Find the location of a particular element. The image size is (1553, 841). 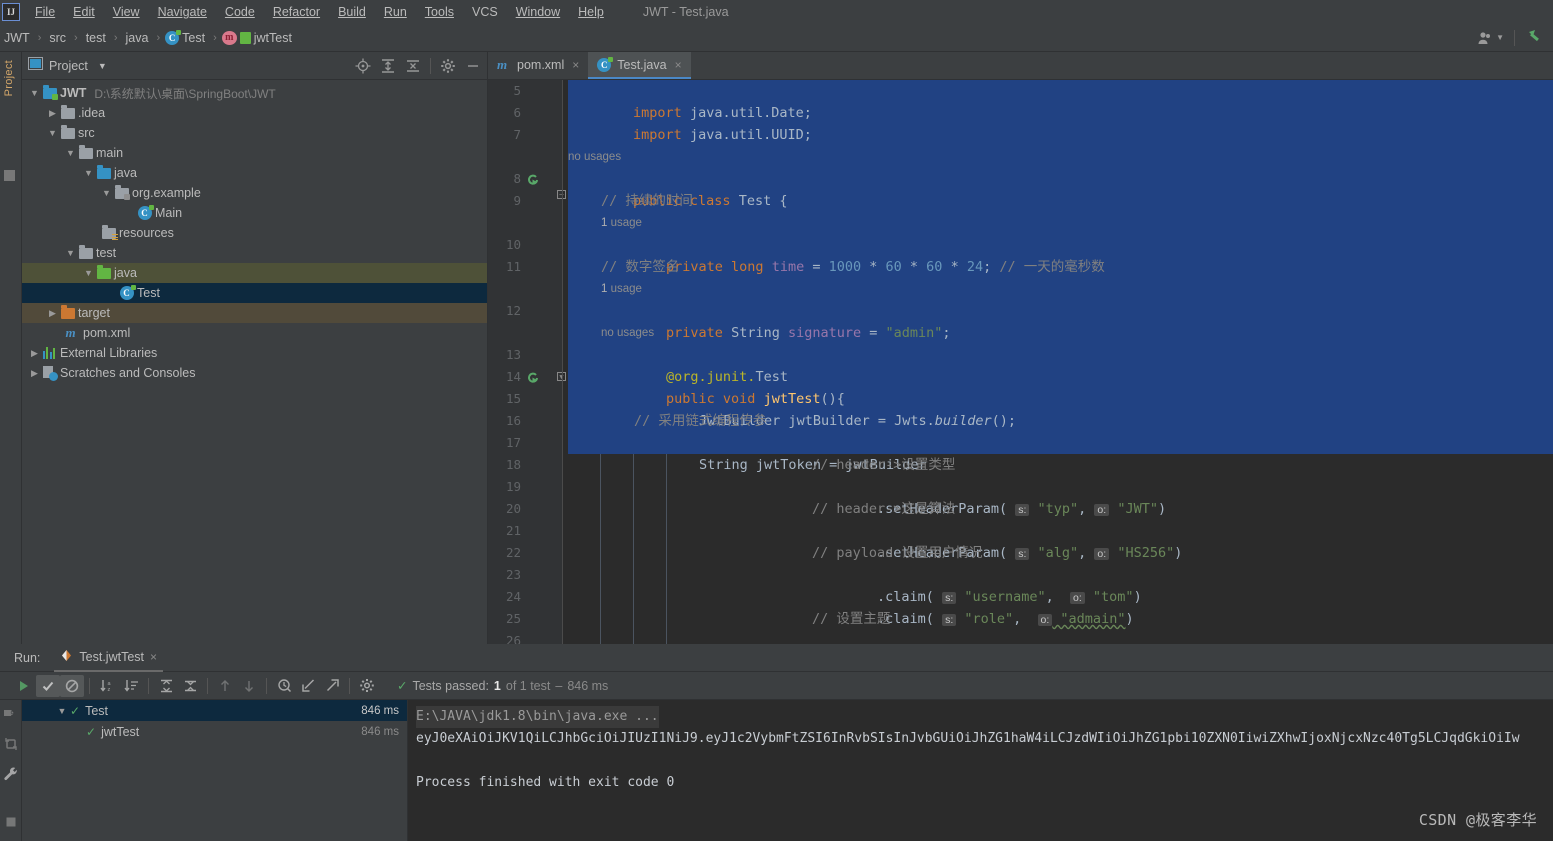

divider is located at coordinates (148, 685).